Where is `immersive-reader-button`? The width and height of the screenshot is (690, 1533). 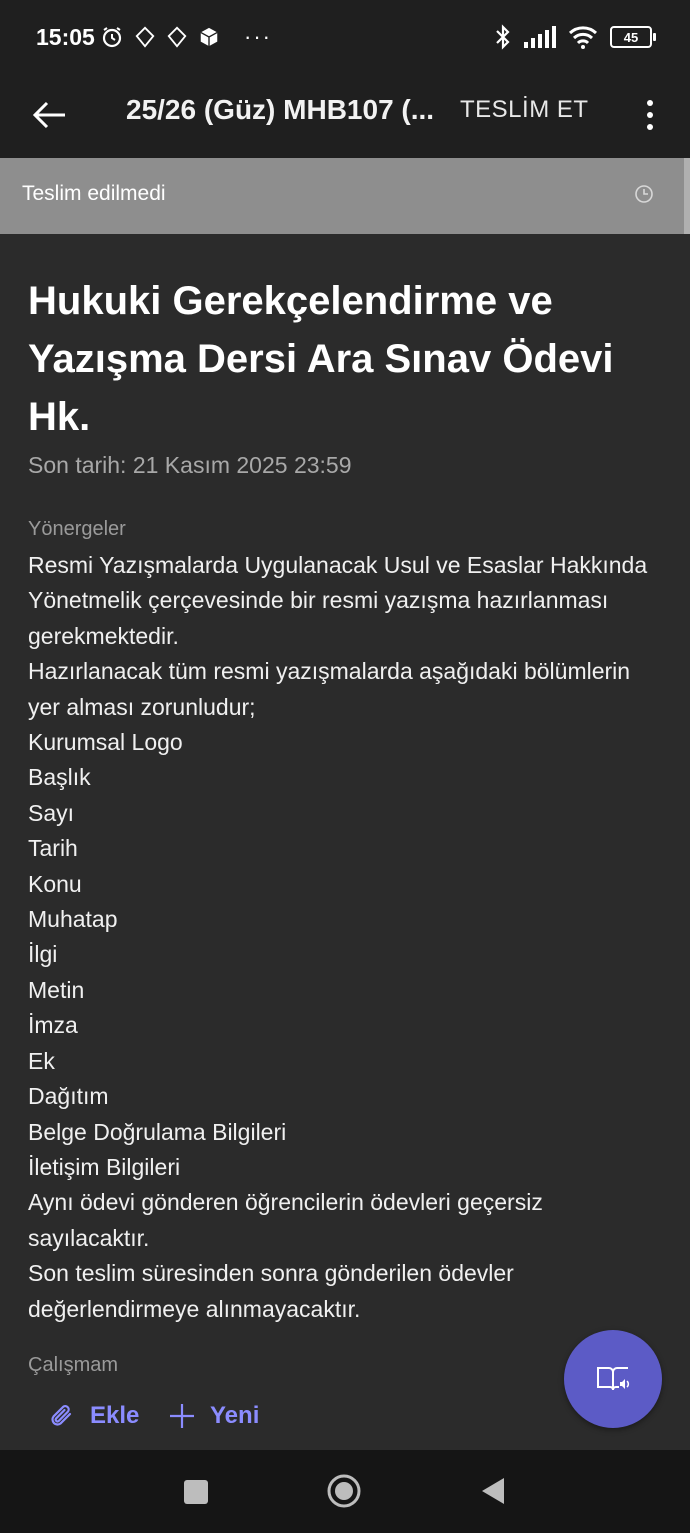
immersive-reader-button is located at coordinates (613, 1379).